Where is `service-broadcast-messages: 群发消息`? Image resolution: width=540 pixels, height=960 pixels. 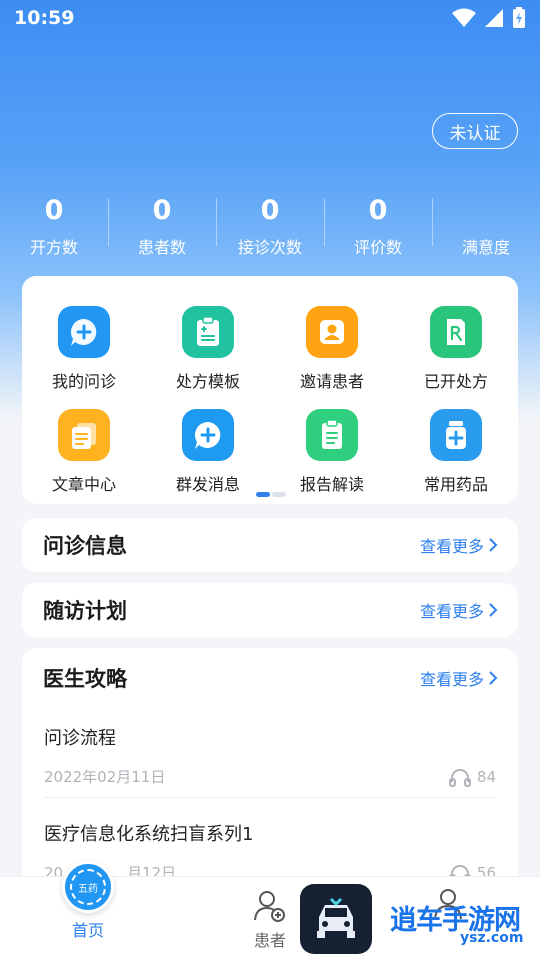
service-broadcast-messages: 群发消息 is located at coordinates (208, 452).